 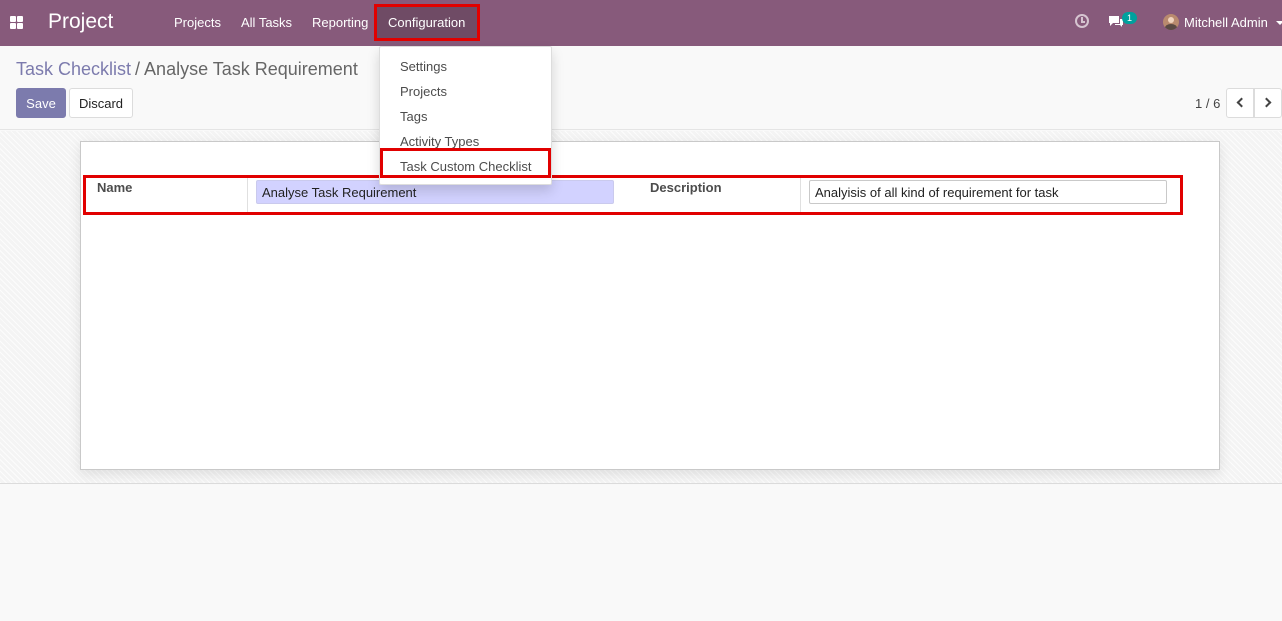 What do you see at coordinates (251, 69) in the screenshot?
I see `breadcrumb-current: Analyse Task Requirement` at bounding box center [251, 69].